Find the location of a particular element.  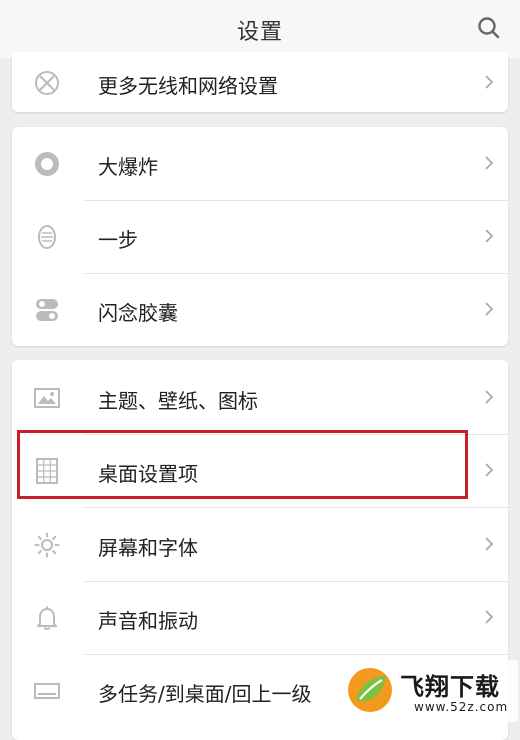

settings-item-label: 主题、壁纸、图标 is located at coordinates (178, 401).